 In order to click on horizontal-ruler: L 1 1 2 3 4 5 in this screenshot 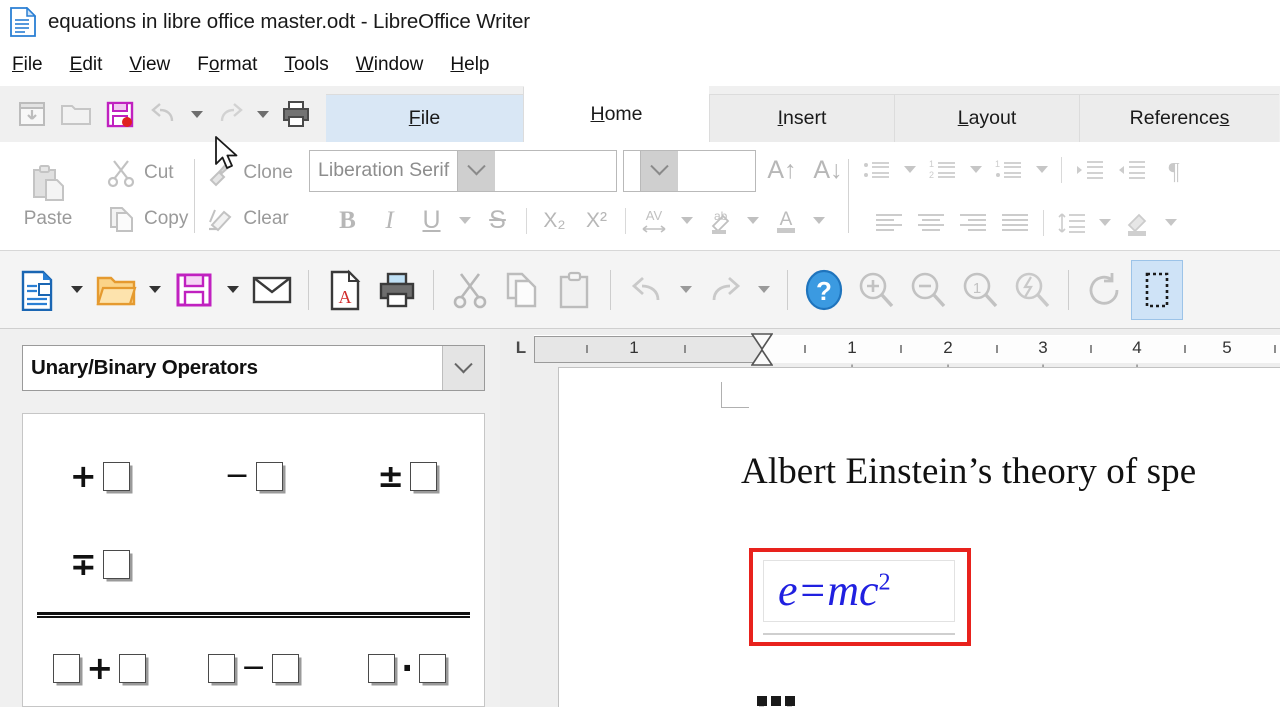, I will do `click(890, 354)`.